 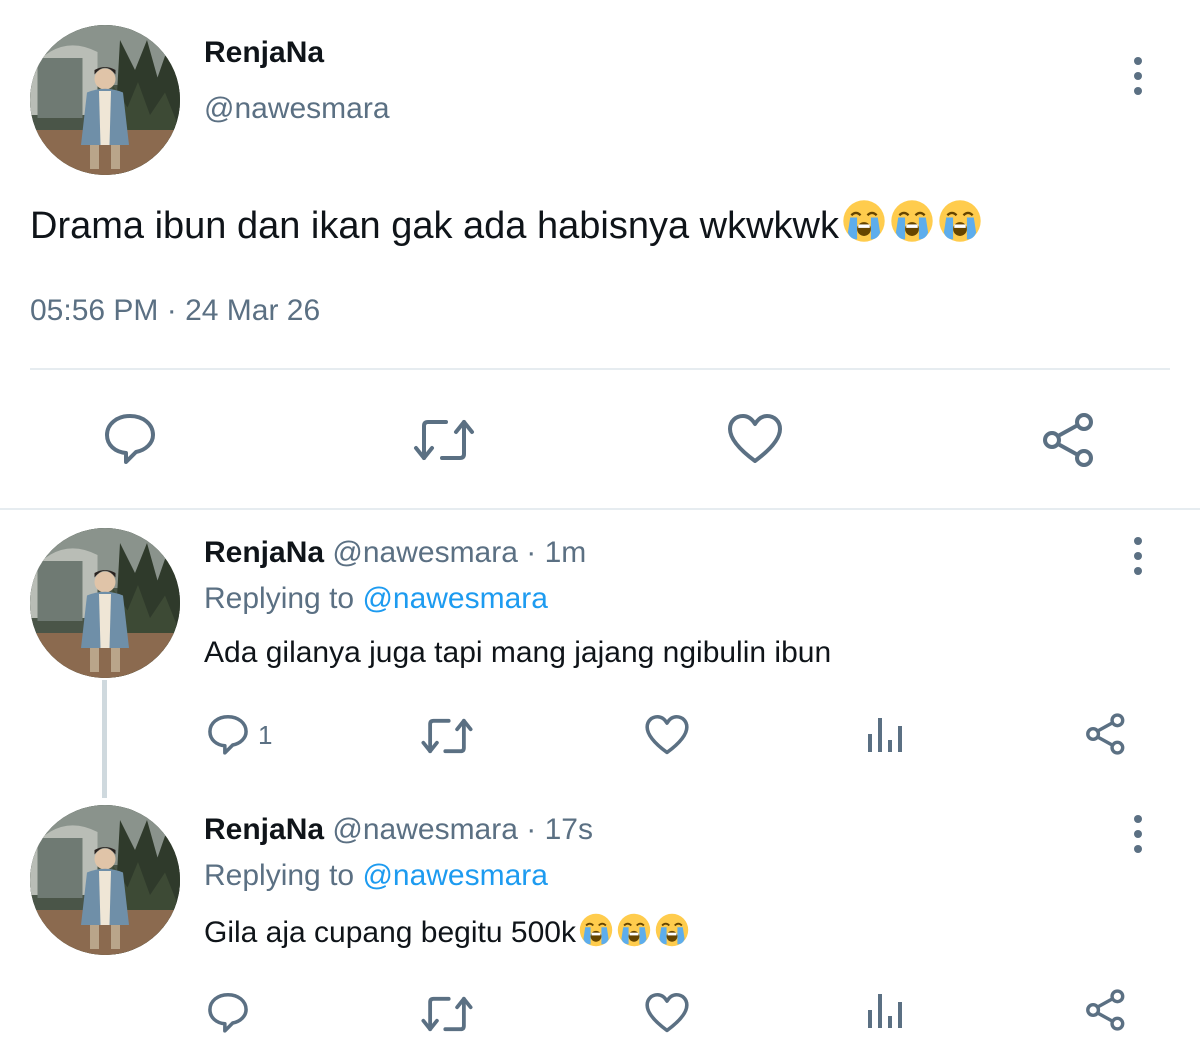 What do you see at coordinates (175, 310) in the screenshot?
I see `tweet-timestamp: 05:56 PM · 24 Mar 26` at bounding box center [175, 310].